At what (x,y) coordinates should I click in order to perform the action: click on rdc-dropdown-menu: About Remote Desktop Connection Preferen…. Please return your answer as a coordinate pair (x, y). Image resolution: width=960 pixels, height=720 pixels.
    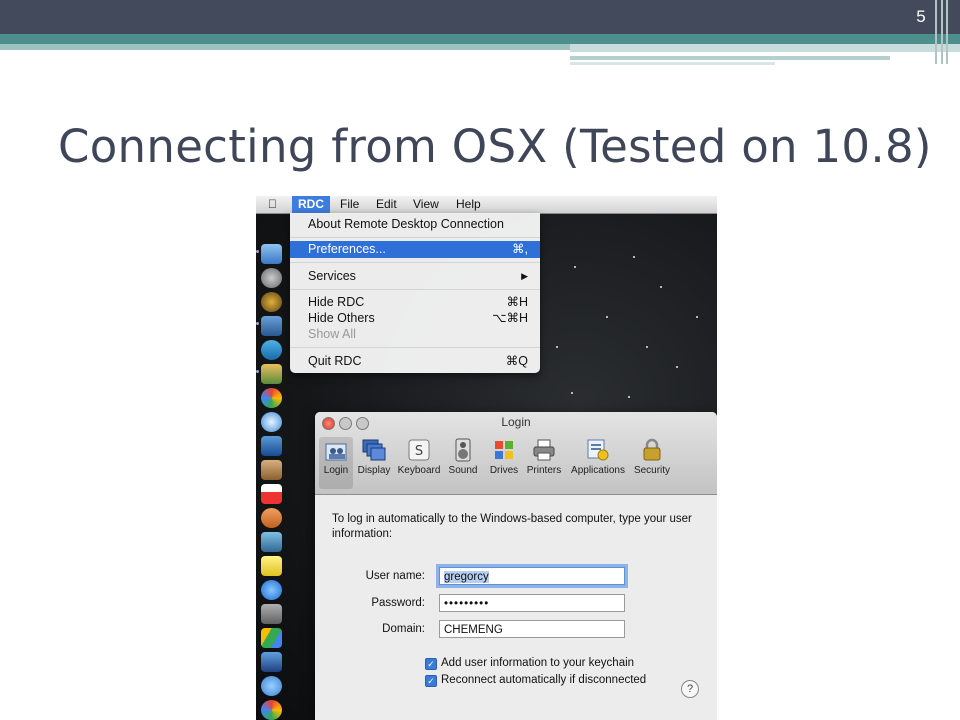
    Looking at the image, I should click on (415, 293).